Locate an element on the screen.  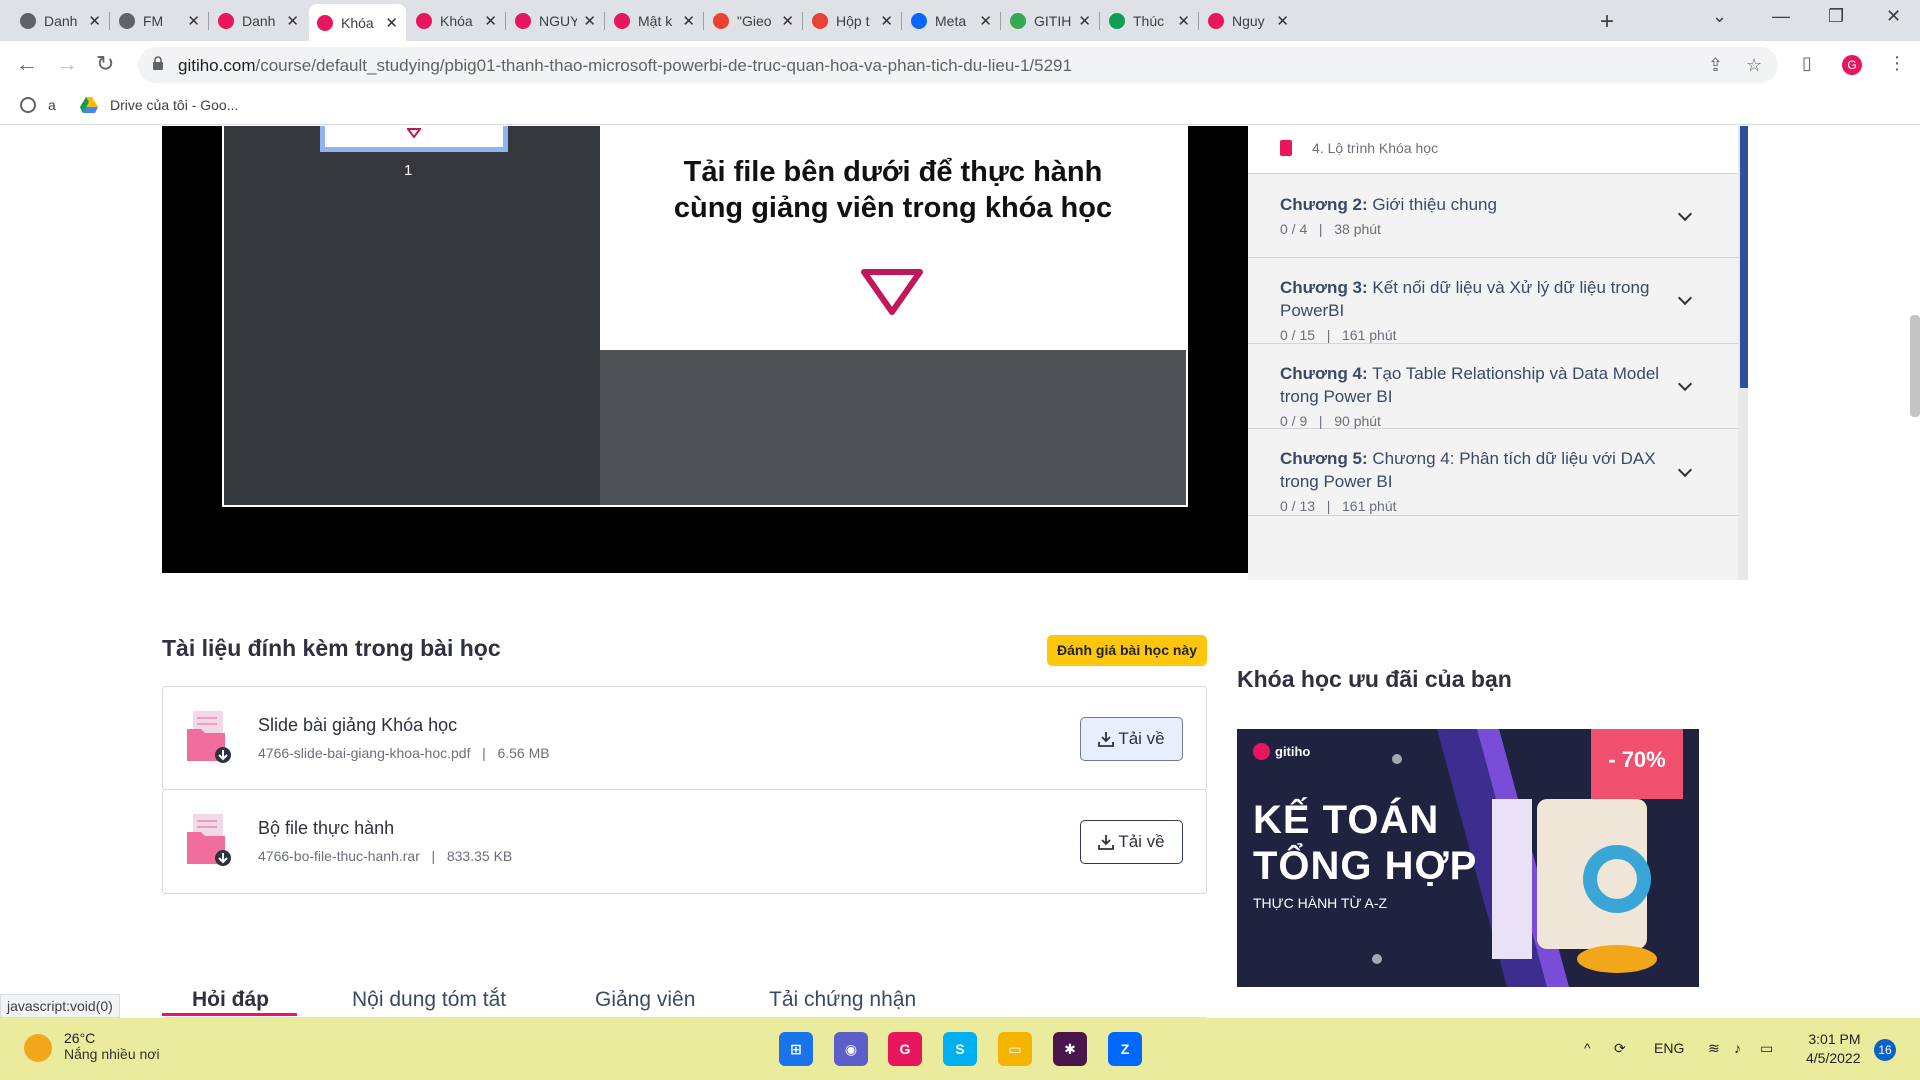
tab-title: Mật k is located at coordinates (655, 20).